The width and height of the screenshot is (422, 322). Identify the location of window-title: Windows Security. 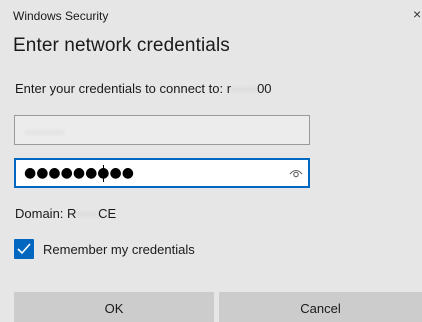
(61, 16).